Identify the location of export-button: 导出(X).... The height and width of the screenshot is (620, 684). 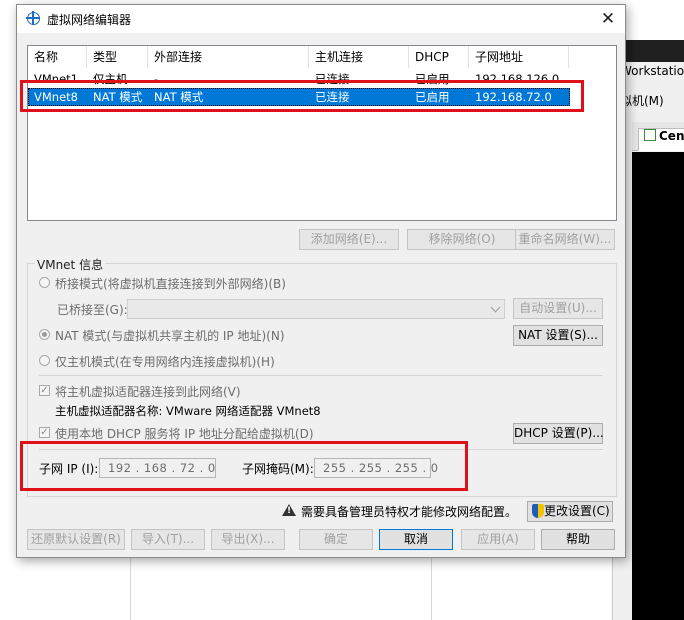
(248, 539).